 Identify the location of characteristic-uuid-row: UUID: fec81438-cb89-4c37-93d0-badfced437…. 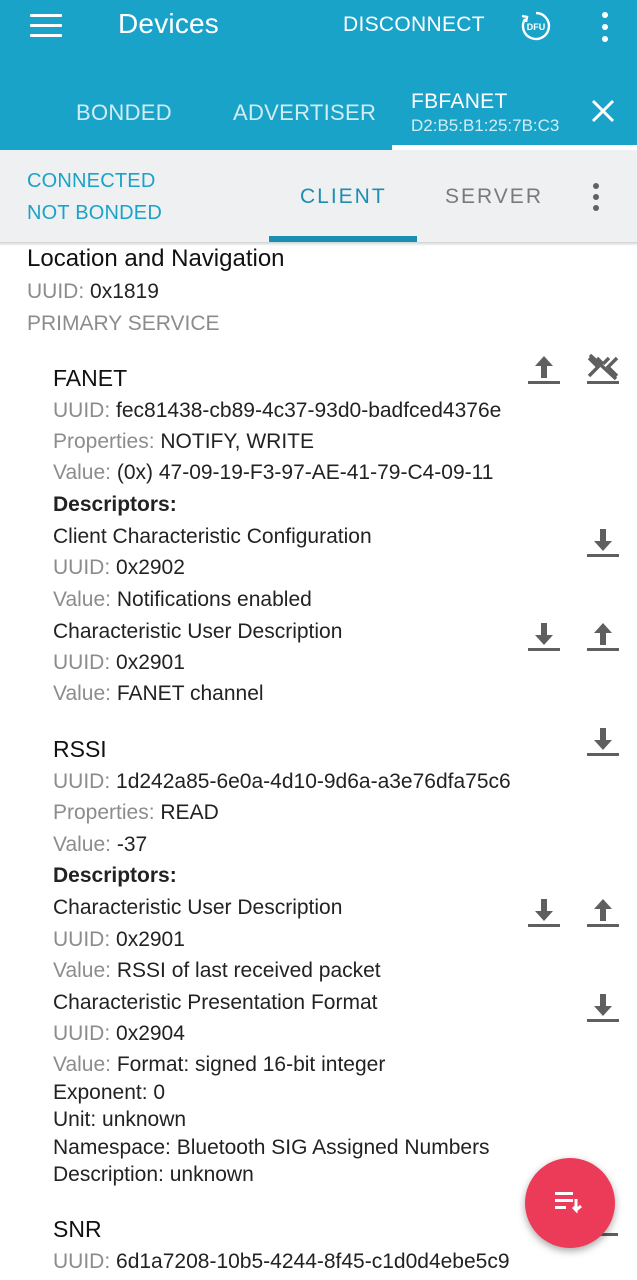
(277, 411).